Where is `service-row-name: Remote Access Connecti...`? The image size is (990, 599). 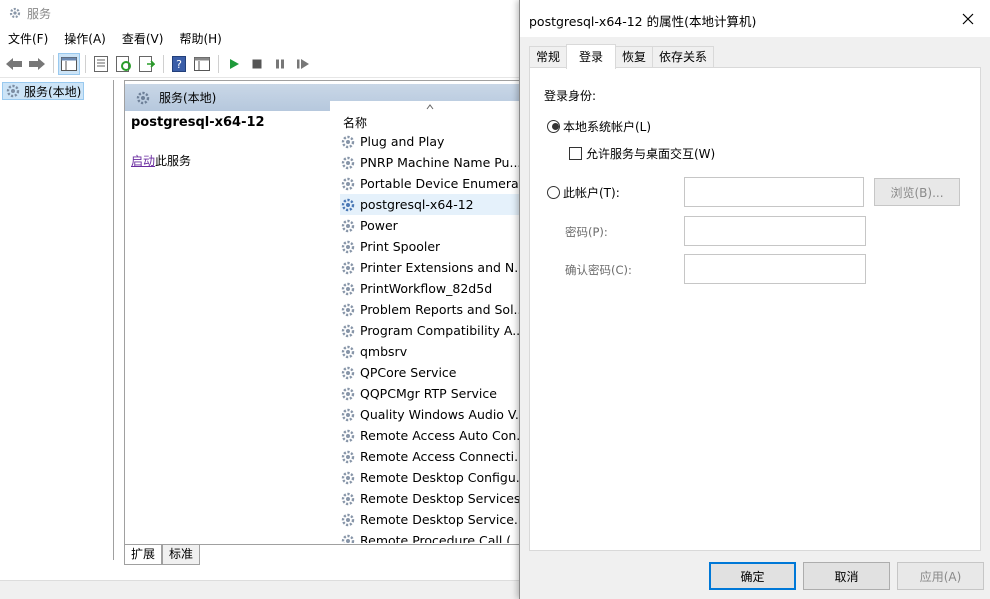
service-row-name: Remote Access Connecti... is located at coordinates (442, 456).